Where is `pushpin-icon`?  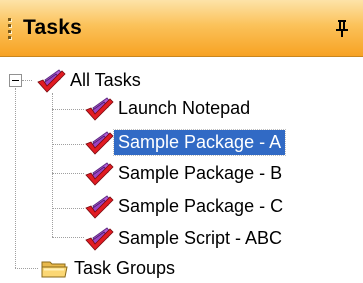 pushpin-icon is located at coordinates (343, 28).